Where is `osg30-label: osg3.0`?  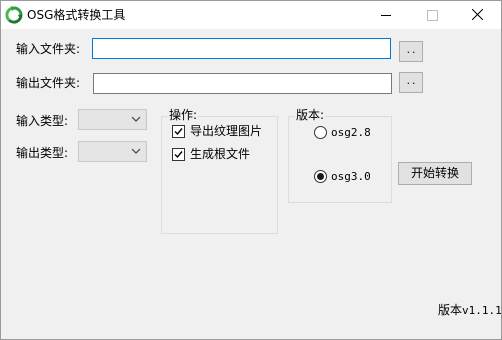
osg30-label: osg3.0 is located at coordinates (351, 177).